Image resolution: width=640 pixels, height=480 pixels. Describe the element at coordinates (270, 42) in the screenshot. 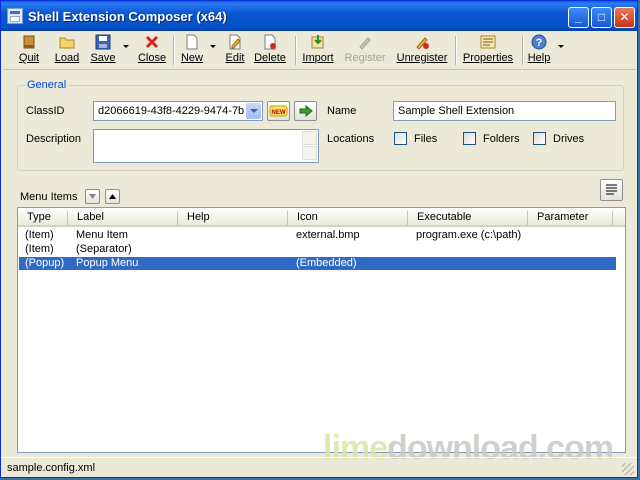

I see `delete-document-icon` at that location.